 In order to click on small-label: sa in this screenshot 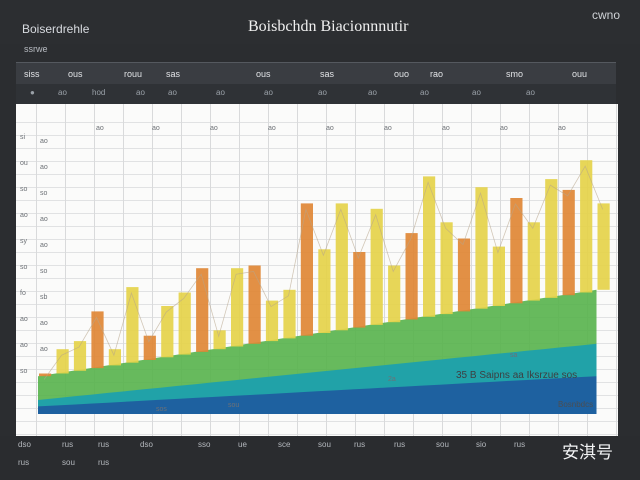, I will do `click(514, 355)`.